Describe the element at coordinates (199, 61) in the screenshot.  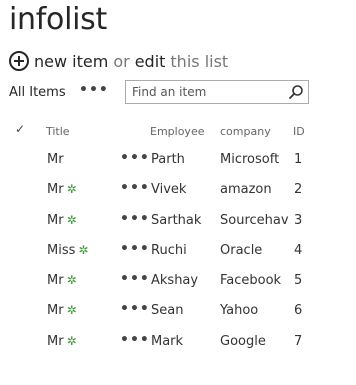
I see `this-list-text: this list` at that location.